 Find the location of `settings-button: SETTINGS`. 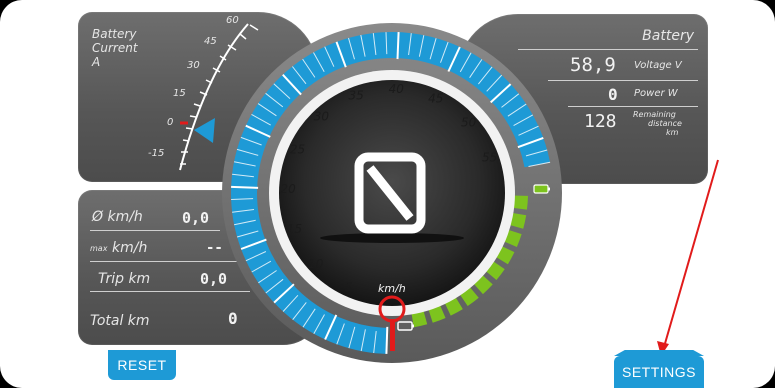

settings-button: SETTINGS is located at coordinates (659, 372).